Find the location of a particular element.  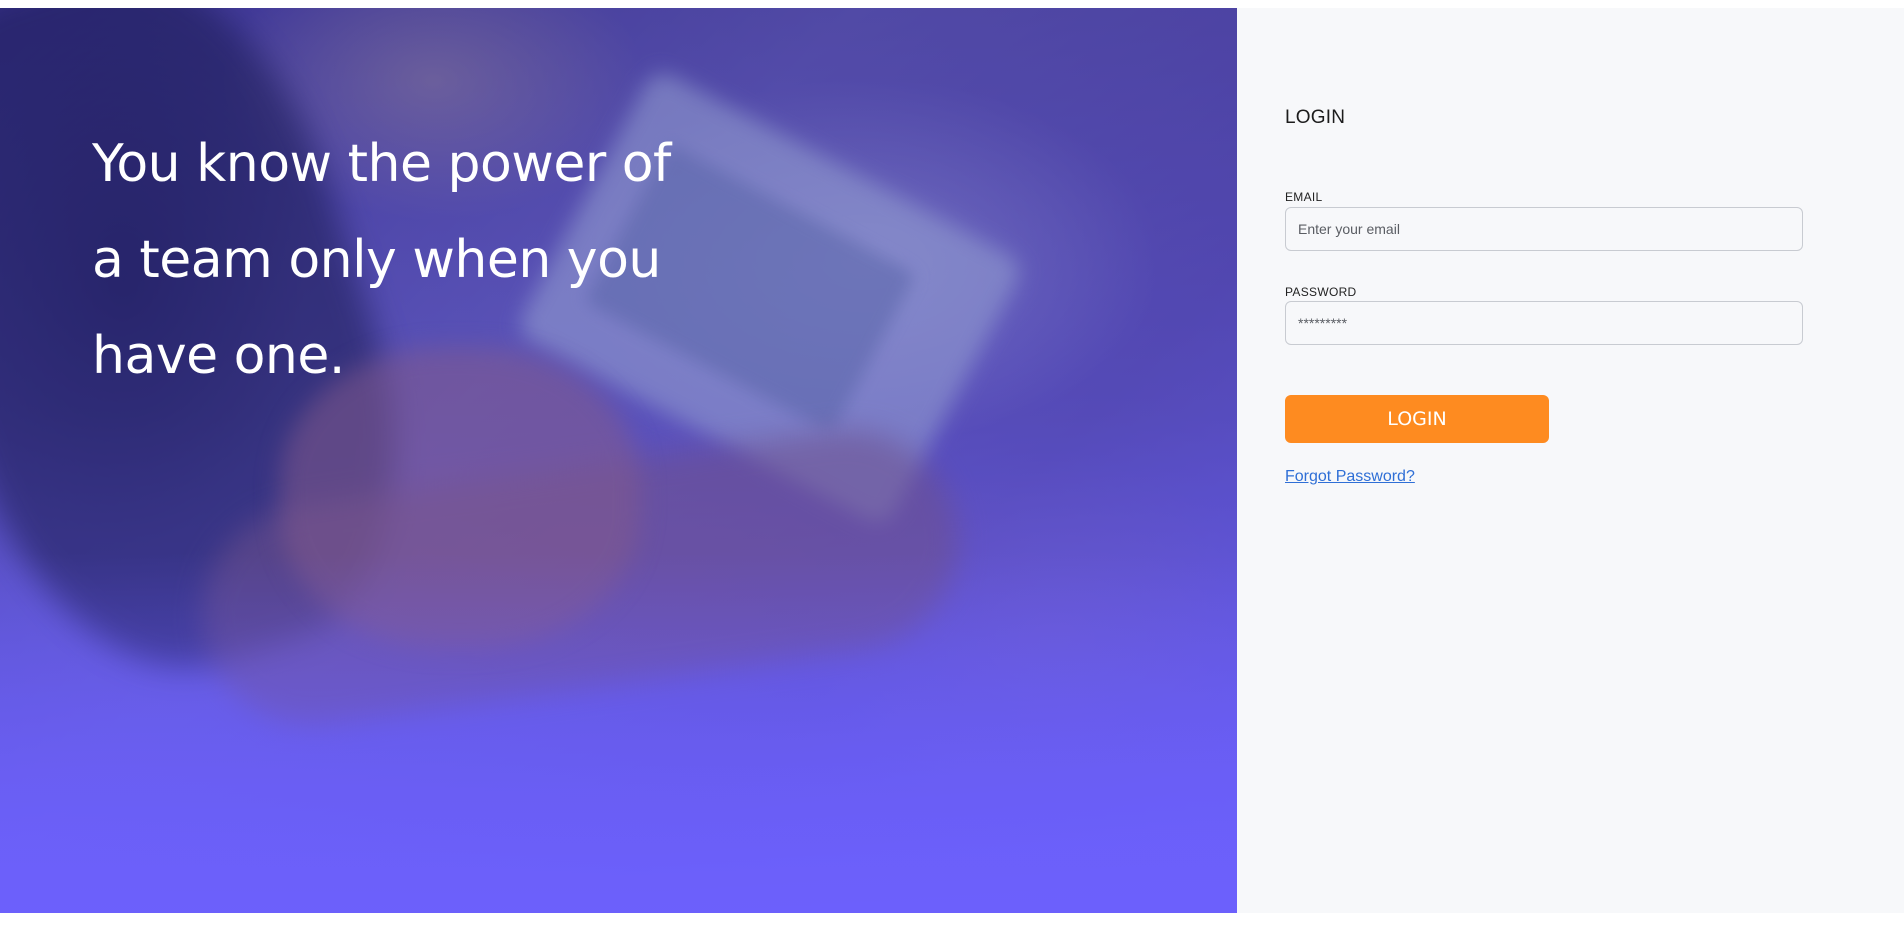

password-field is located at coordinates (1544, 323).